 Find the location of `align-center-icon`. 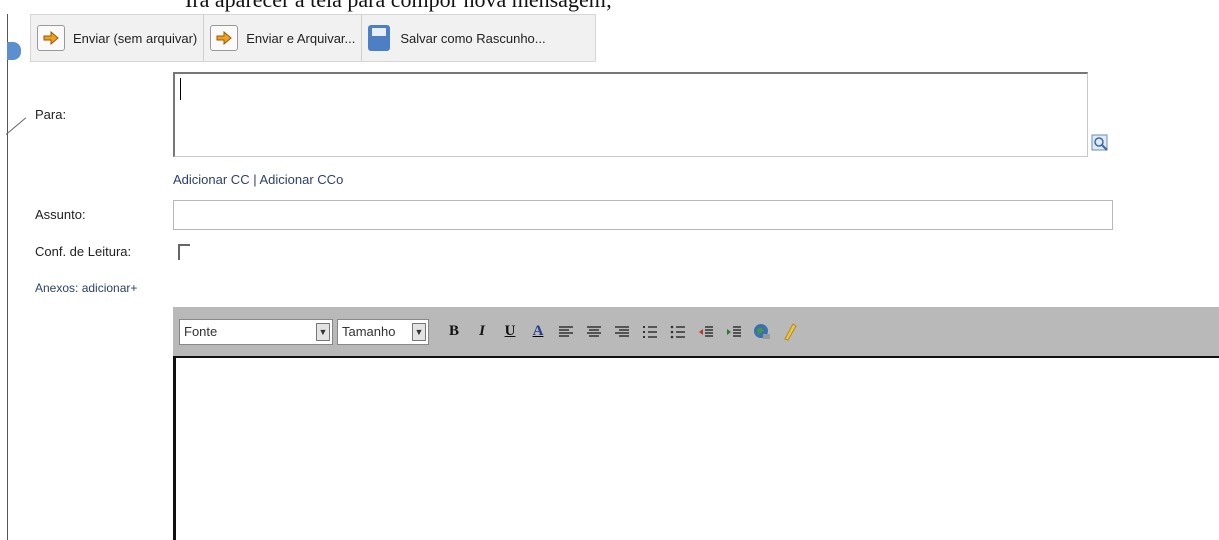

align-center-icon is located at coordinates (594, 332).